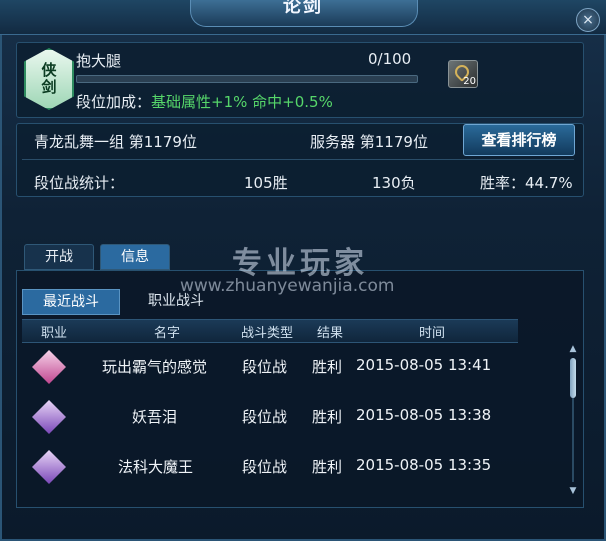 This screenshot has height=541, width=606. Describe the element at coordinates (49, 367) in the screenshot. I see `pink-fan-icon` at that location.